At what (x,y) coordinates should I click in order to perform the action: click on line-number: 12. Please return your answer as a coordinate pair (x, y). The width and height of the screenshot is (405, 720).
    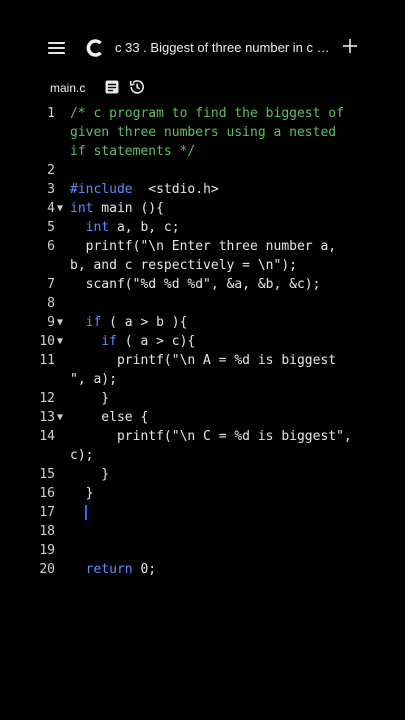
    Looking at the image, I should click on (47, 398).